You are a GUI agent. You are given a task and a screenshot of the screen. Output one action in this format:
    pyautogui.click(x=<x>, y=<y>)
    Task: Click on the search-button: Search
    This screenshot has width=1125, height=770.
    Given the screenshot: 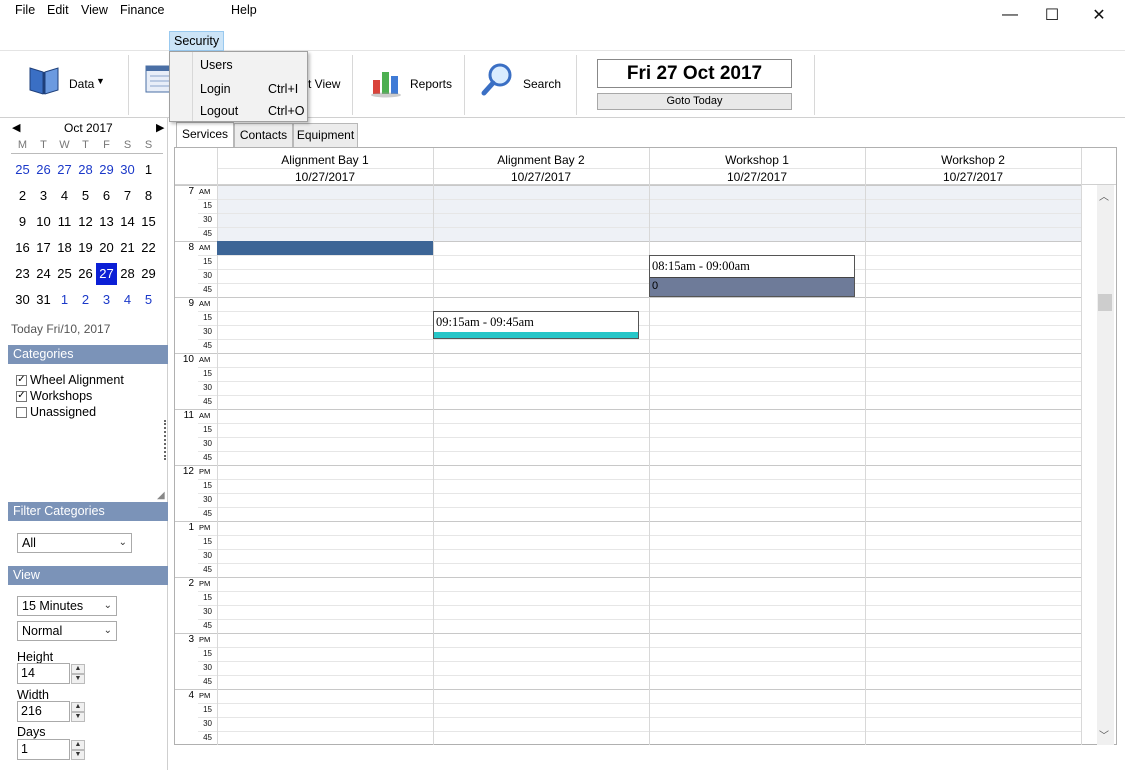 What is the action you would take?
    pyautogui.click(x=522, y=86)
    